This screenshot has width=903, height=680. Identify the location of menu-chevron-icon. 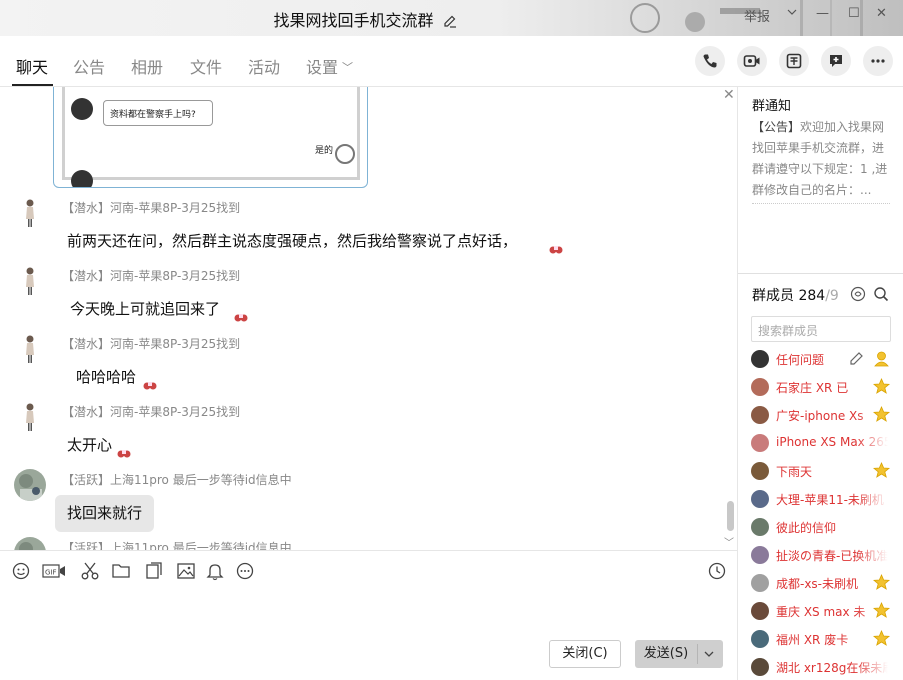
(792, 14).